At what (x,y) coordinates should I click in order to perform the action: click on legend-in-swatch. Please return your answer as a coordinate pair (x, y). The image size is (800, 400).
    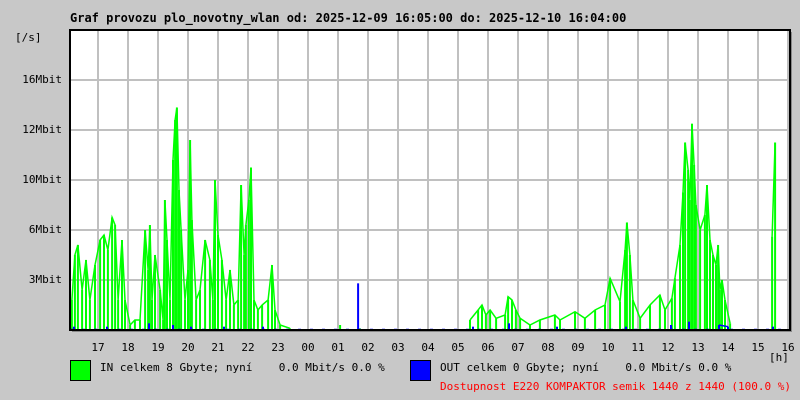
    Looking at the image, I should click on (80, 370).